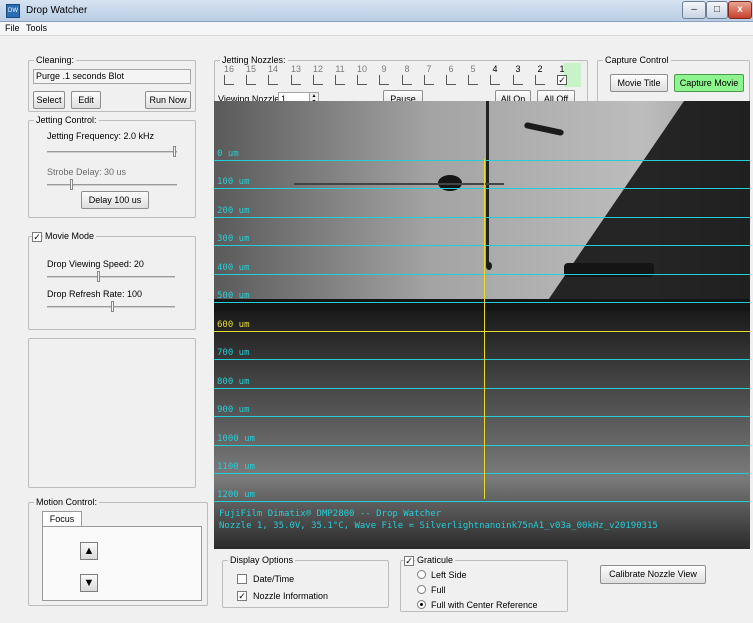 This screenshot has height=623, width=753. What do you see at coordinates (57, 10) in the screenshot?
I see `window-title: Drop Watcher` at bounding box center [57, 10].